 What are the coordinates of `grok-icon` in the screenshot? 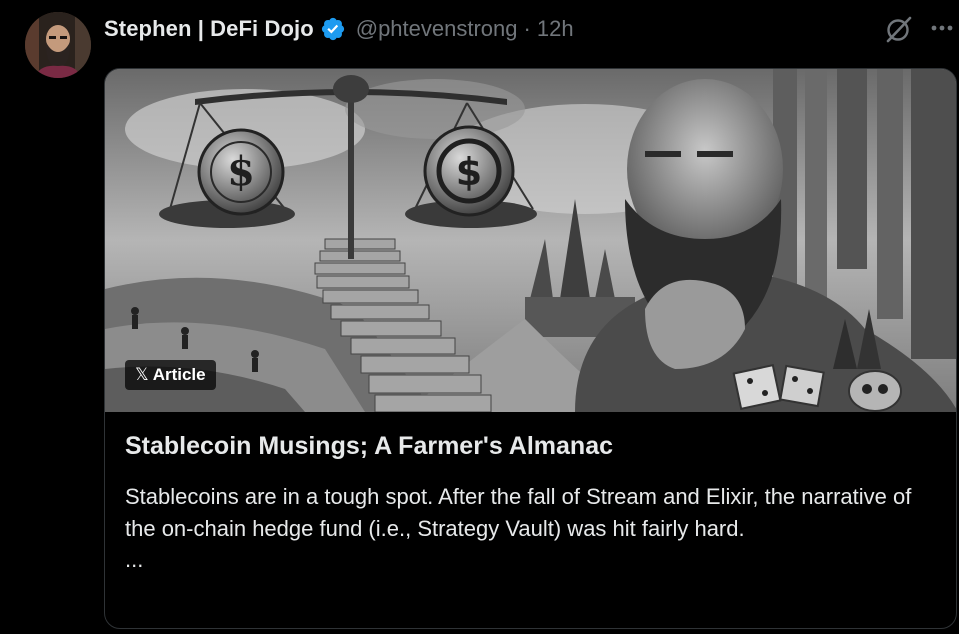 It's located at (899, 29).